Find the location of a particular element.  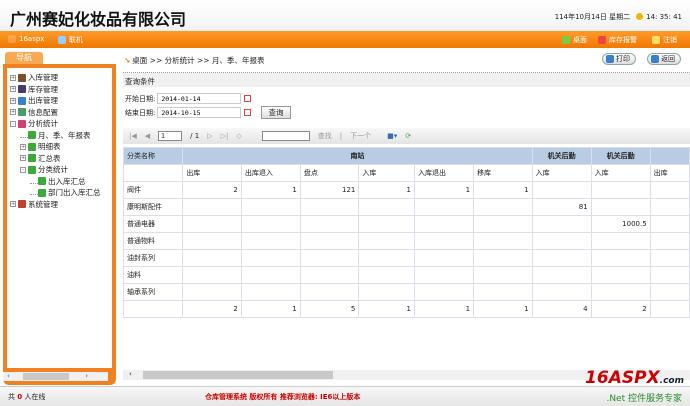

stock-alarm-link: 库存报警 is located at coordinates (617, 40).